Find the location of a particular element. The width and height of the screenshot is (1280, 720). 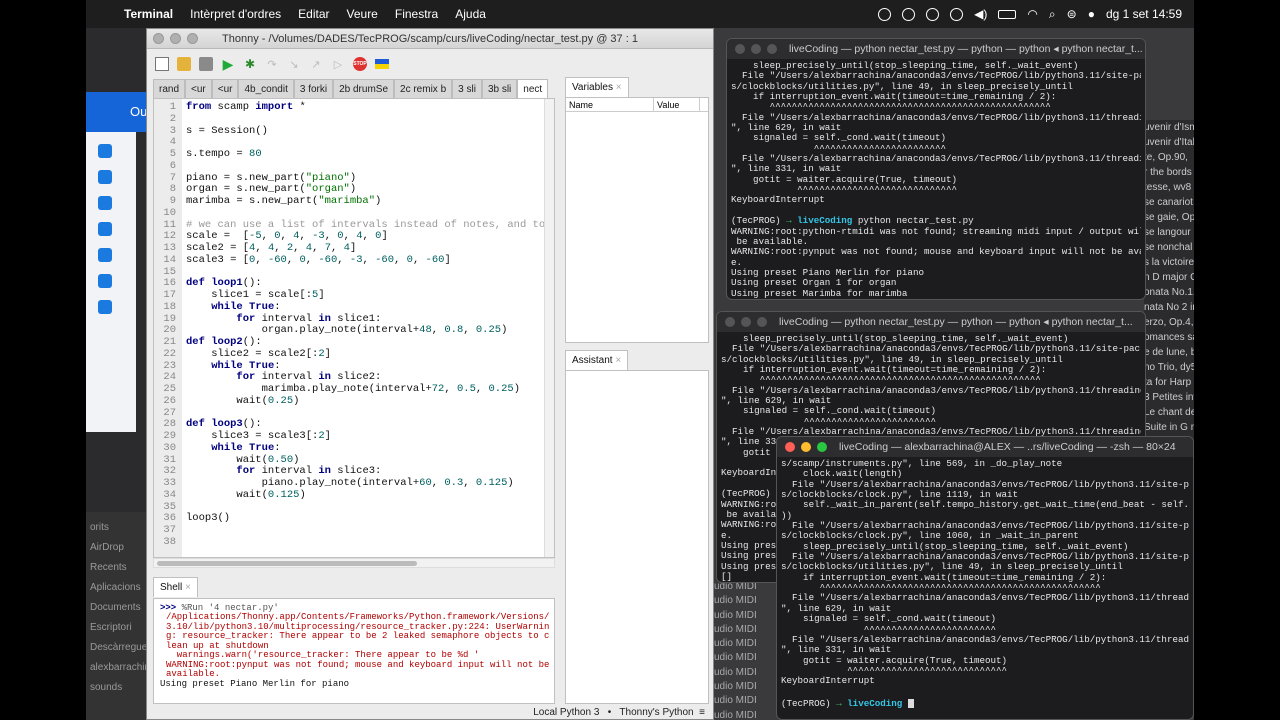

step-out-icon: ↗ is located at coordinates (316, 64).